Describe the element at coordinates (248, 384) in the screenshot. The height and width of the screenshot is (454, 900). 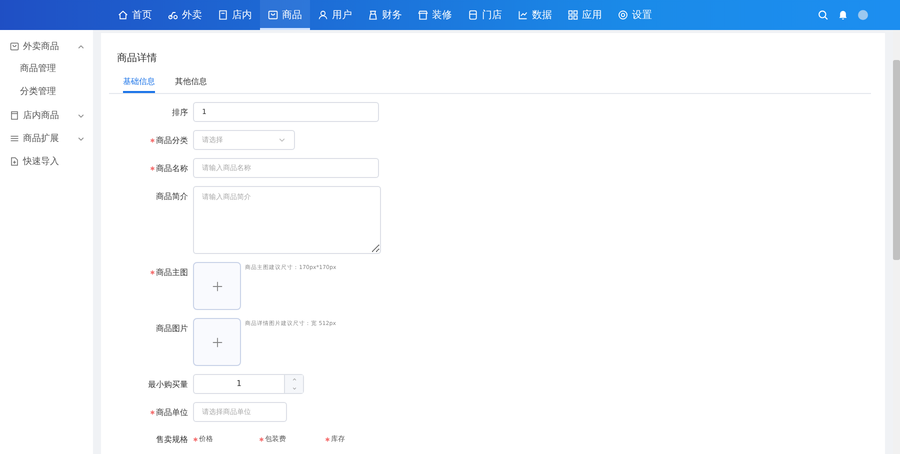
I see `number-field: 1` at that location.